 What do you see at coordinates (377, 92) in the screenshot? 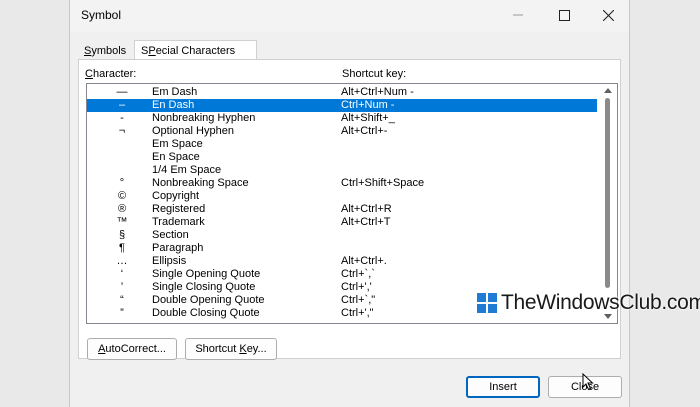
I see `character-shortcut: Alt+Ctrl+Num -` at bounding box center [377, 92].